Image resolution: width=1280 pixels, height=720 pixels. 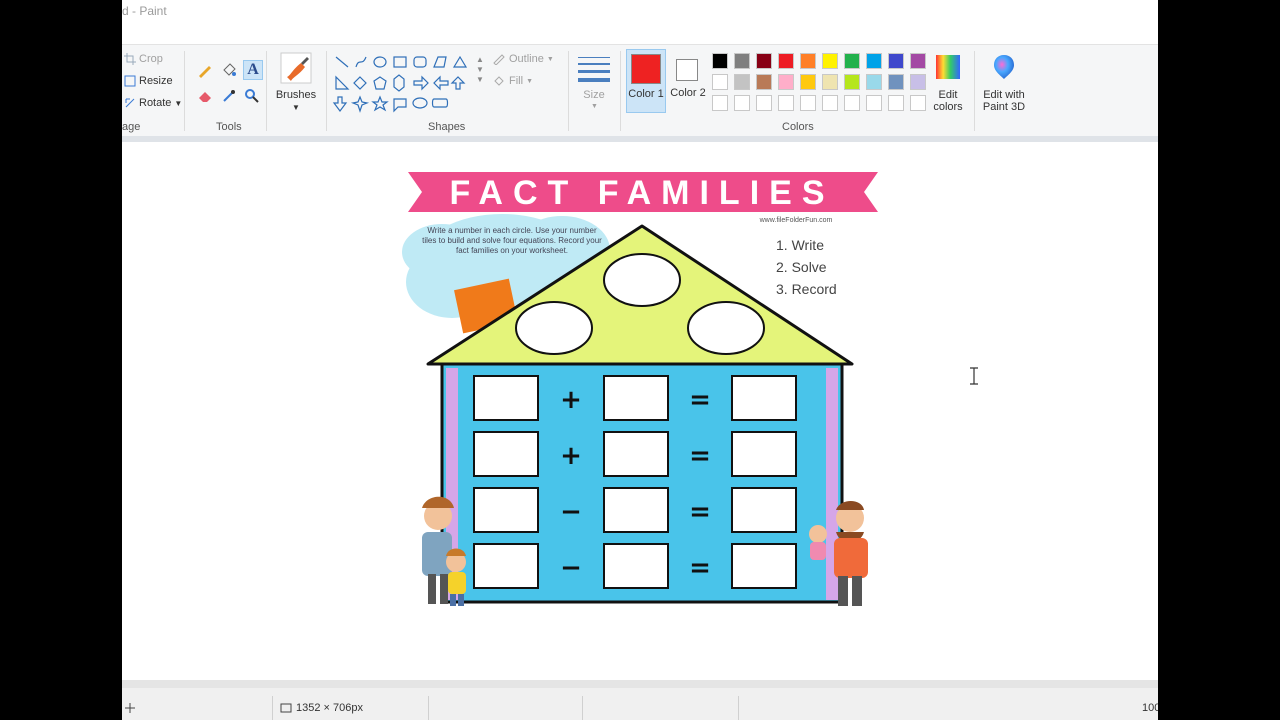 I want to click on pencil-icon, so click(x=205, y=70).